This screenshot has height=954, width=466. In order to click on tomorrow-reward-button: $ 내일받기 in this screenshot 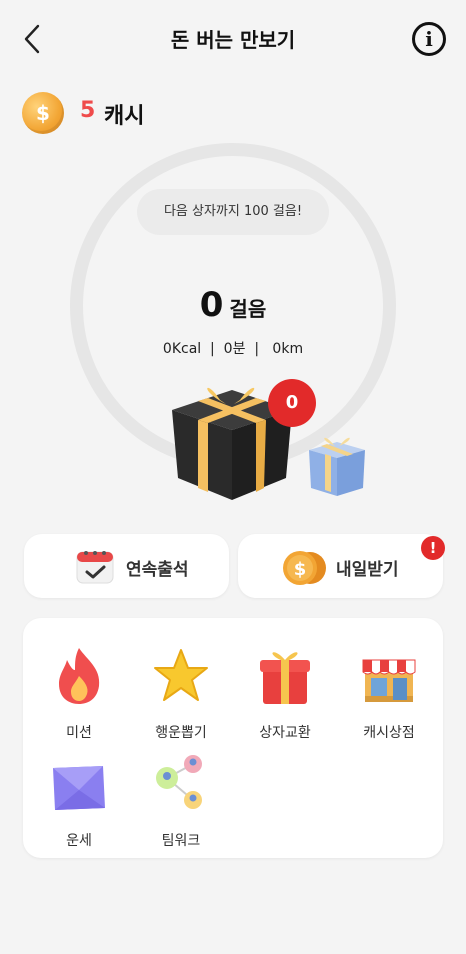, I will do `click(340, 566)`.